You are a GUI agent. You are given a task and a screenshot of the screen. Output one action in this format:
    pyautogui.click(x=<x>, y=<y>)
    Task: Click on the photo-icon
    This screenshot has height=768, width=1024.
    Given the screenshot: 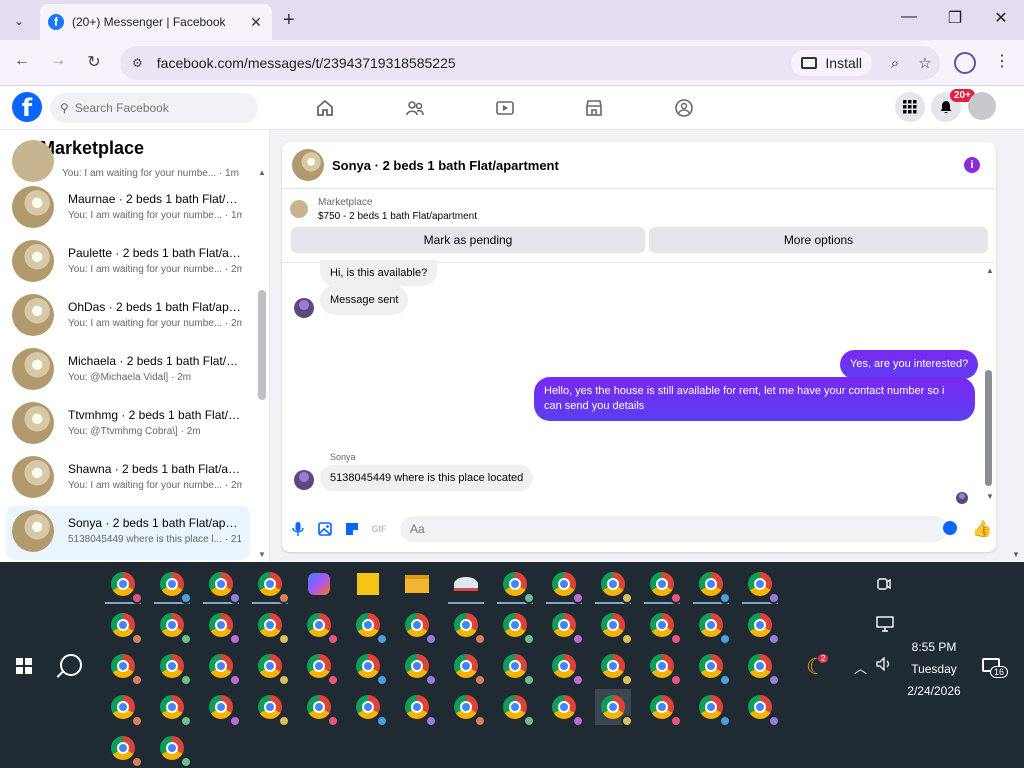 What is the action you would take?
    pyautogui.click(x=325, y=529)
    